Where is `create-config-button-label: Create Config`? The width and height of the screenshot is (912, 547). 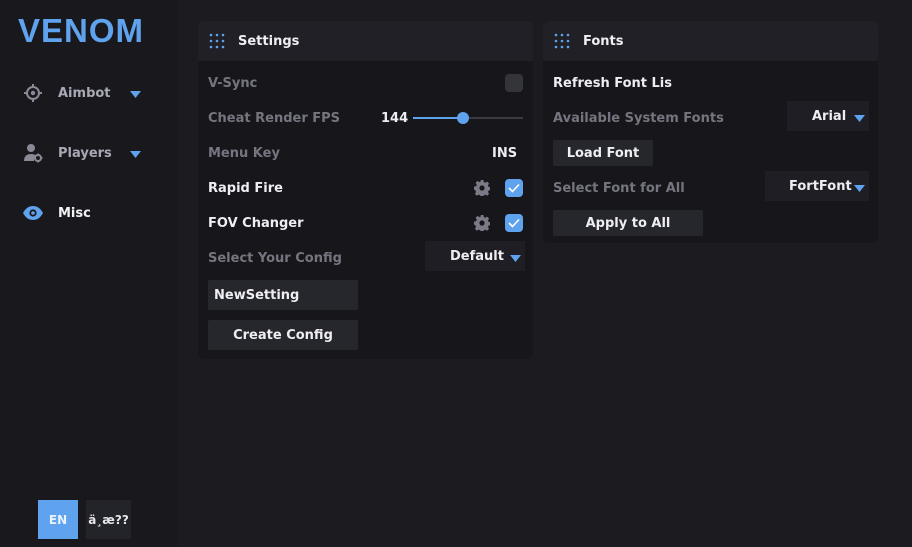
create-config-button-label: Create Config is located at coordinates (283, 335).